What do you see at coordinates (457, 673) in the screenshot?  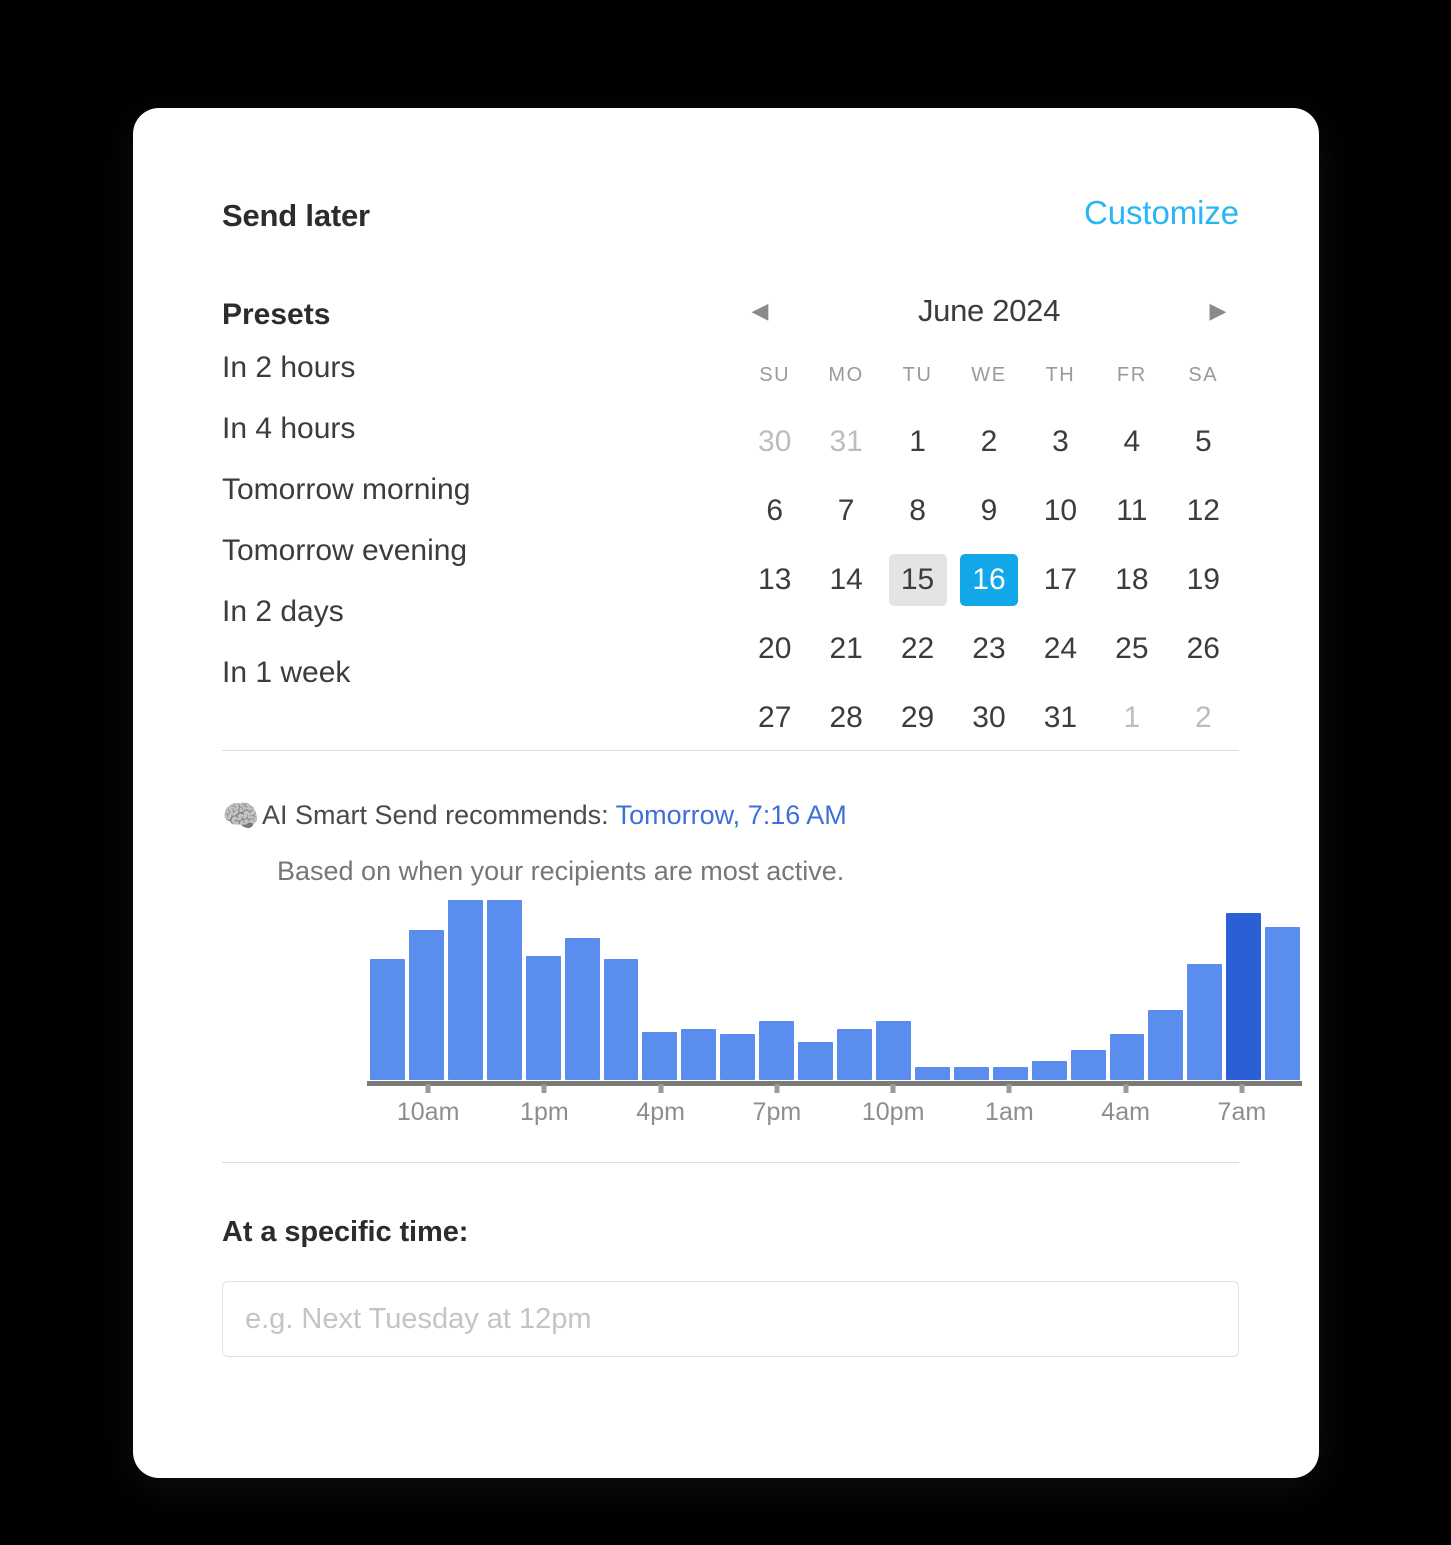 I see `preset-item: In 1 week` at bounding box center [457, 673].